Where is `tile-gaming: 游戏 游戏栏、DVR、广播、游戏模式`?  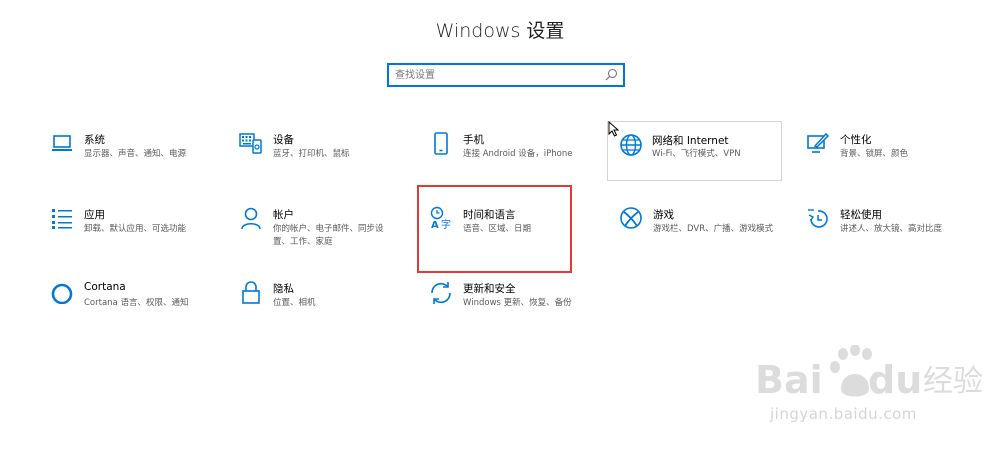
tile-gaming: 游戏 游戏栏、DVR、广播、游戏模式 is located at coordinates (698, 230).